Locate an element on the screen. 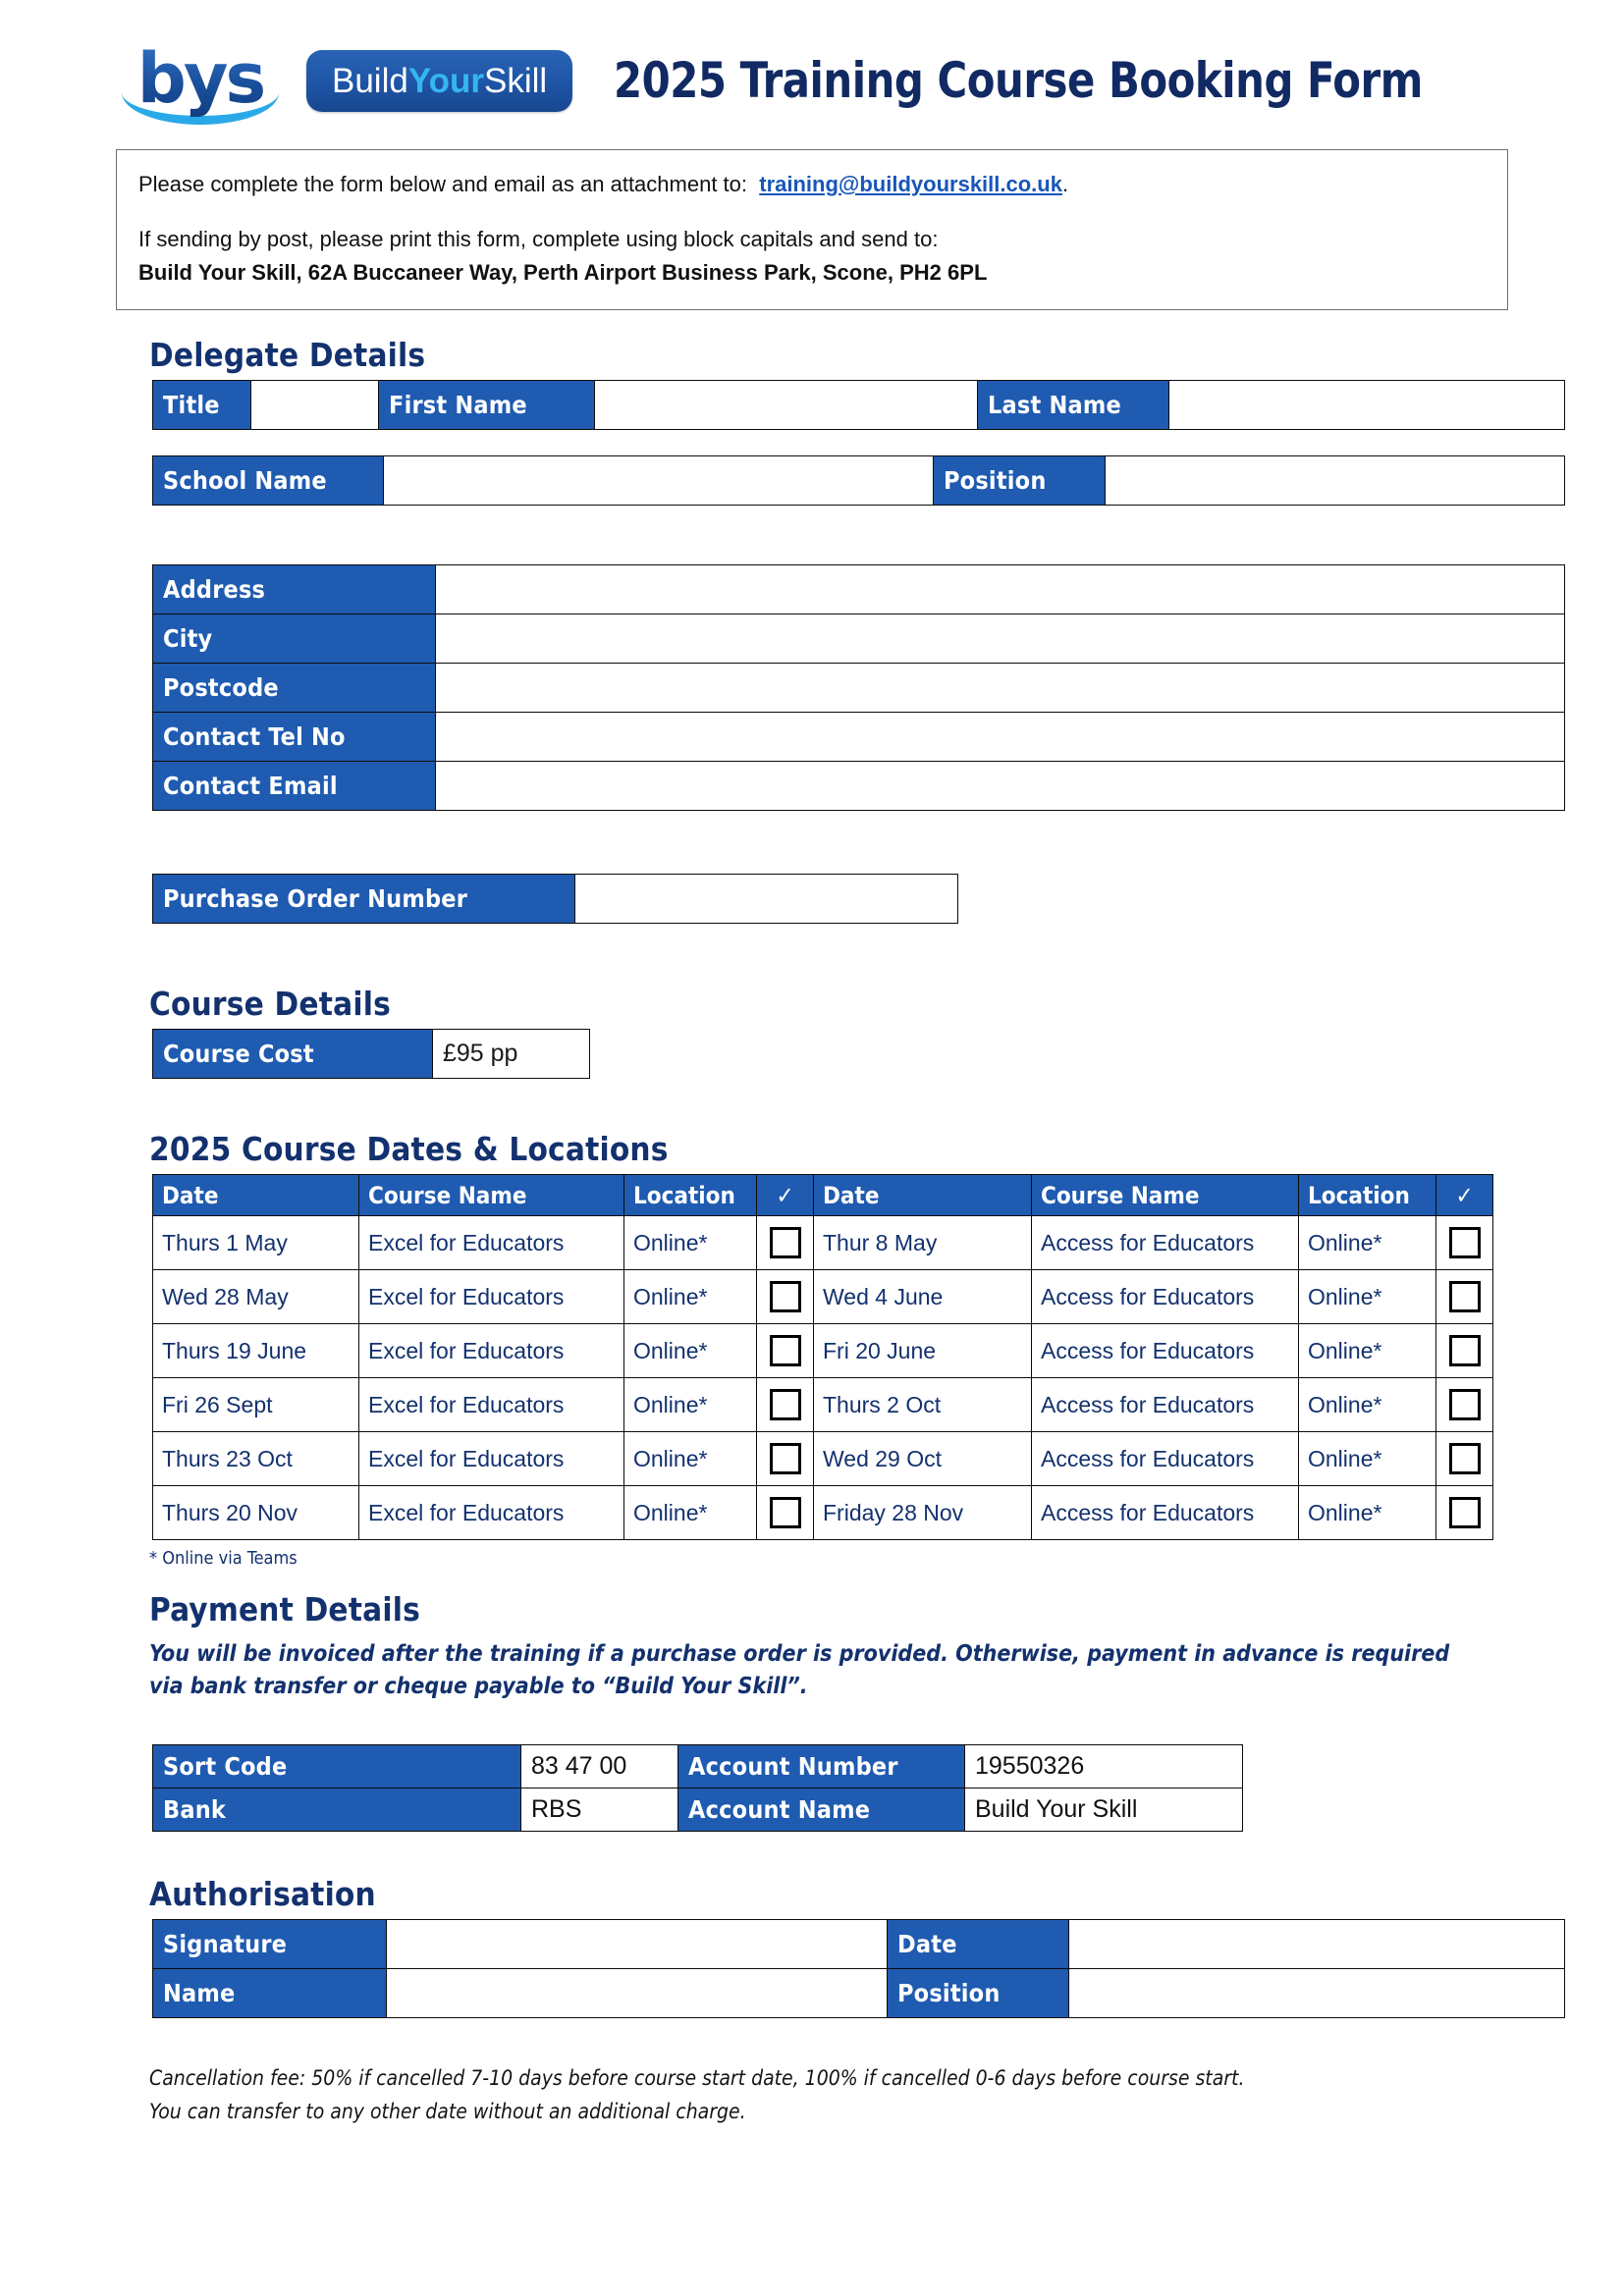  bys-logo: bys is located at coordinates (200, 80).